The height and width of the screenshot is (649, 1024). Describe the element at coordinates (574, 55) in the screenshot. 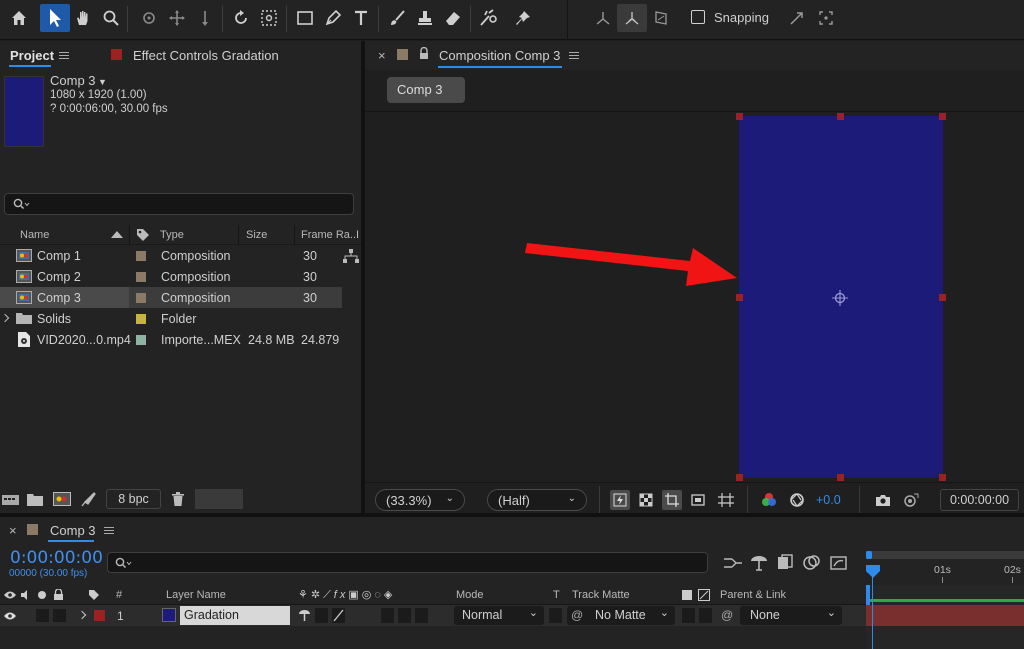

I see `composition-menu-icon` at that location.